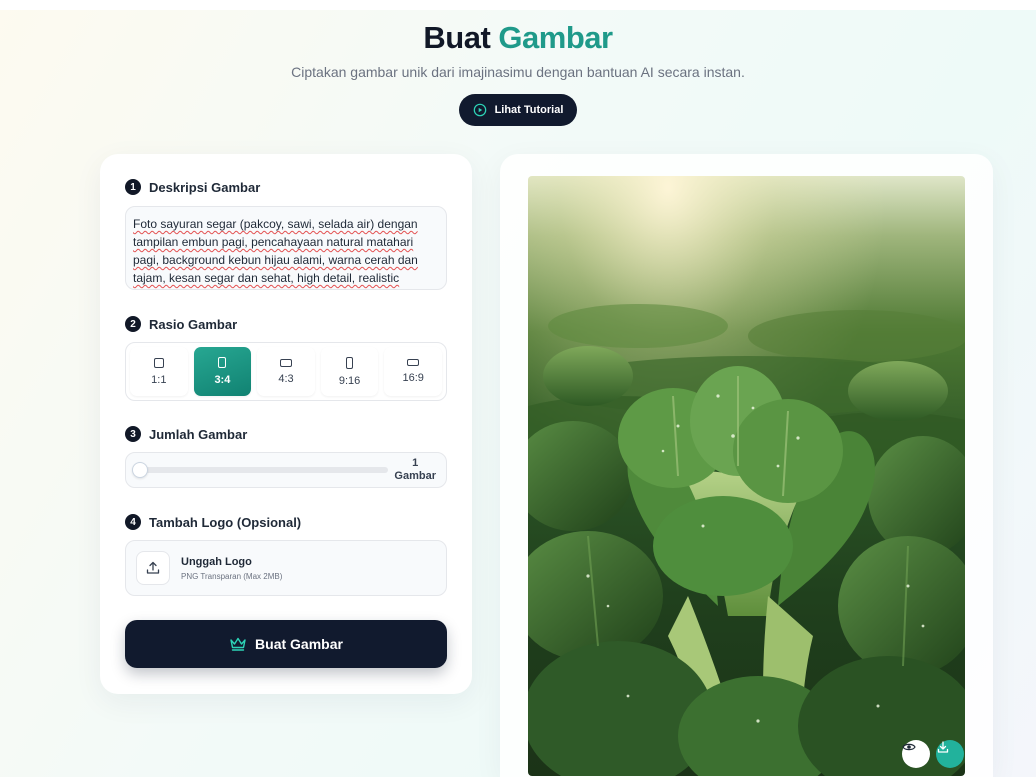 The height and width of the screenshot is (777, 1036). Describe the element at coordinates (232, 576) in the screenshot. I see `upload-hint: PNG Transparan (Max 2MB)` at that location.